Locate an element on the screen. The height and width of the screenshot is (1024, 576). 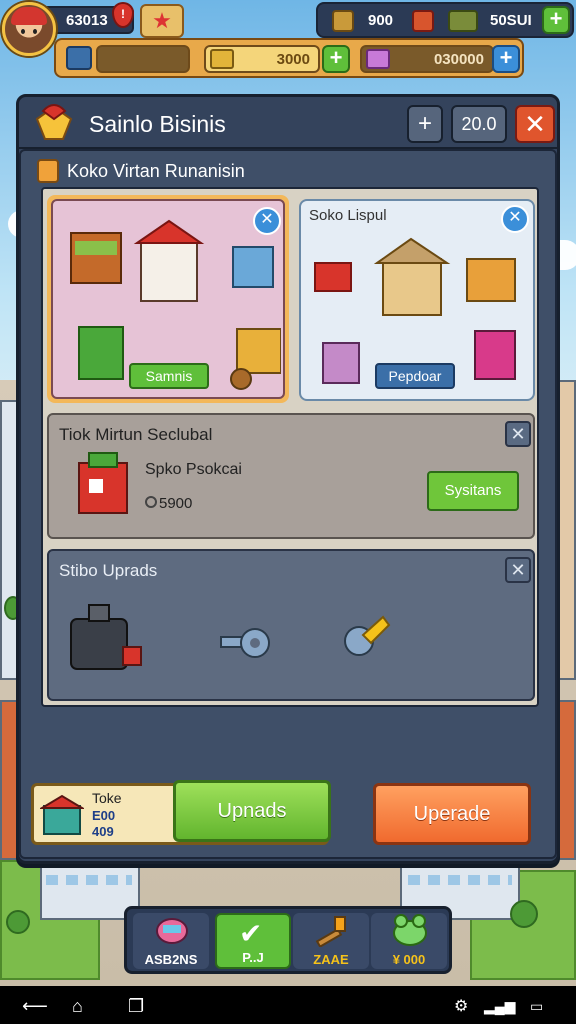
panel-subtitle: Koko Virtan Runanisin is located at coordinates (156, 171).